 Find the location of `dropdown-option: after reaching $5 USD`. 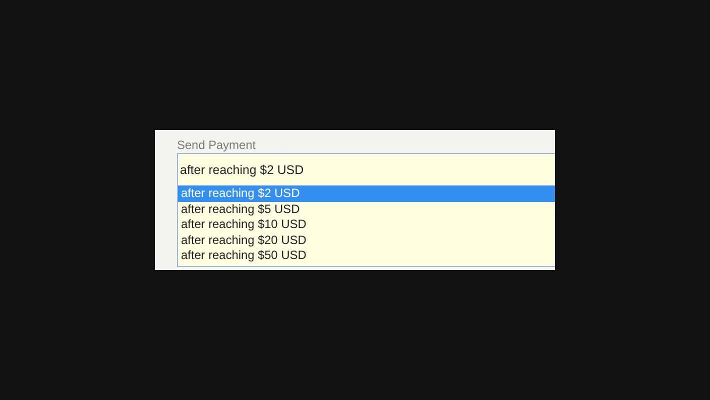

dropdown-option: after reaching $5 USD is located at coordinates (366, 209).